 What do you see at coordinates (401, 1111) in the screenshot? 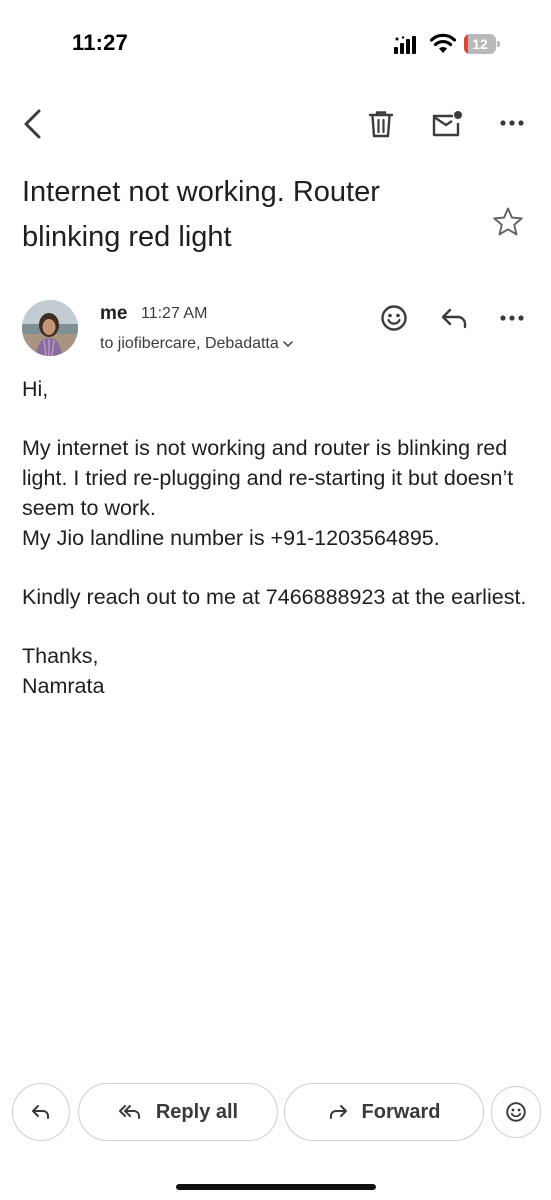
I see `forward-label: Forward` at bounding box center [401, 1111].